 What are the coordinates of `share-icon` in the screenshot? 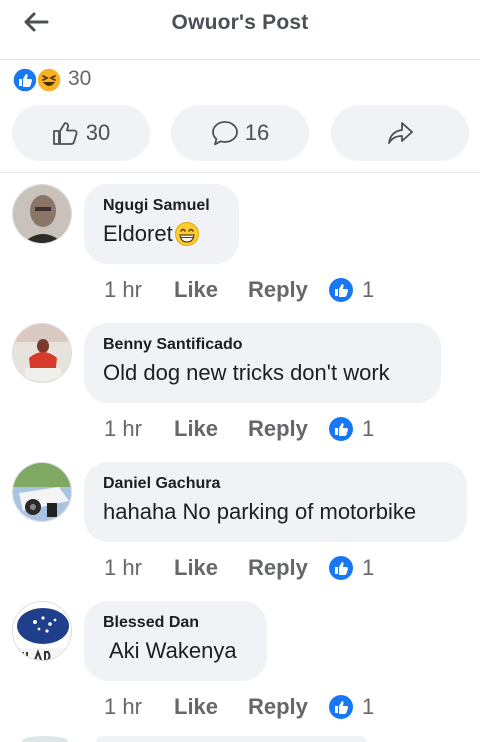 It's located at (400, 133).